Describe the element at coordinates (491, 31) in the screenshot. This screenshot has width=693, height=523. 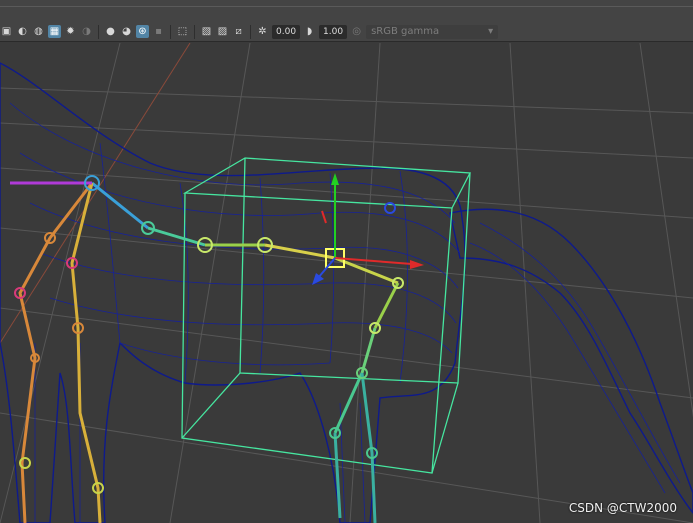
I see `chevron-down-icon: ▾` at that location.